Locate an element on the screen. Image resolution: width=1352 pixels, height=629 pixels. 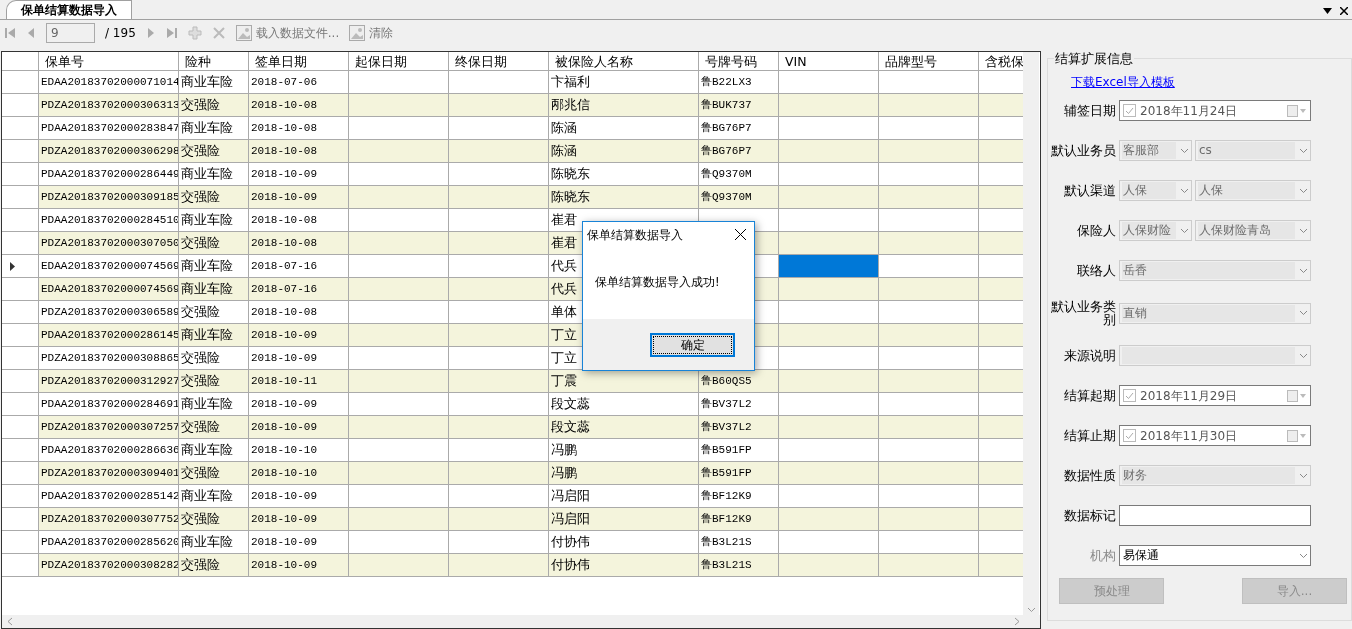
table-cell: PDAA20183702000285142 is located at coordinates (109, 496).